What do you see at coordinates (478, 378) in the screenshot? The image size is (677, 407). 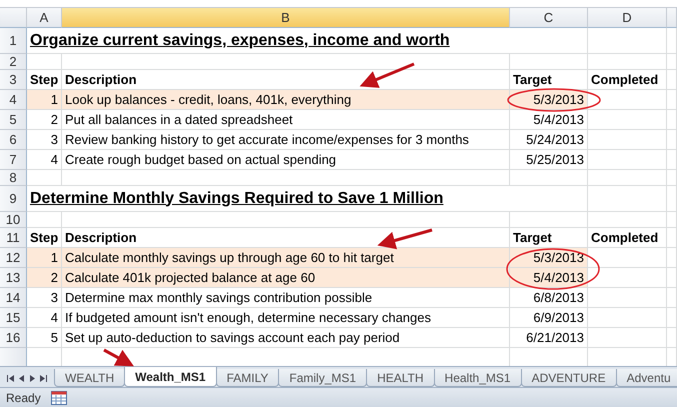 I see `sheet-tab: Health_MS1` at bounding box center [478, 378].